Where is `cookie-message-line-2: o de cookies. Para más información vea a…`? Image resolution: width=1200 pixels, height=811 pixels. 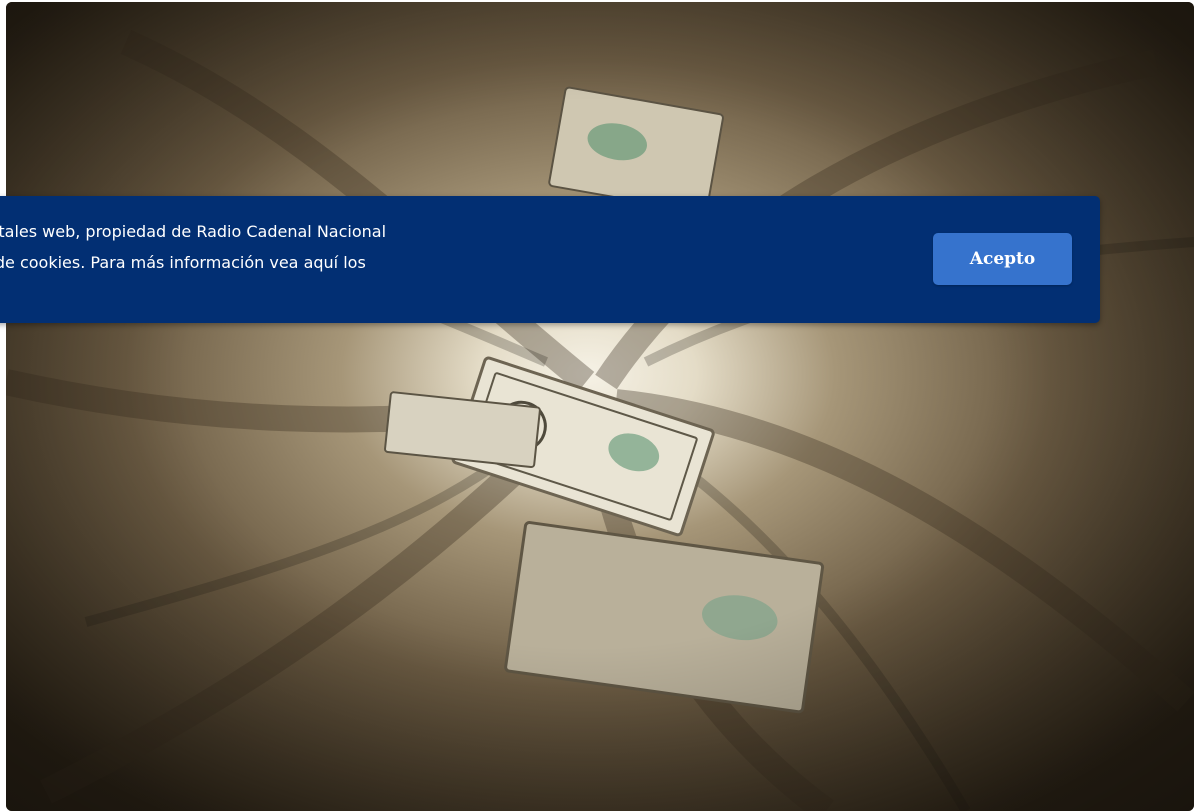 cookie-message-line-2: o de cookies. Para más información vea a… is located at coordinates (183, 262).